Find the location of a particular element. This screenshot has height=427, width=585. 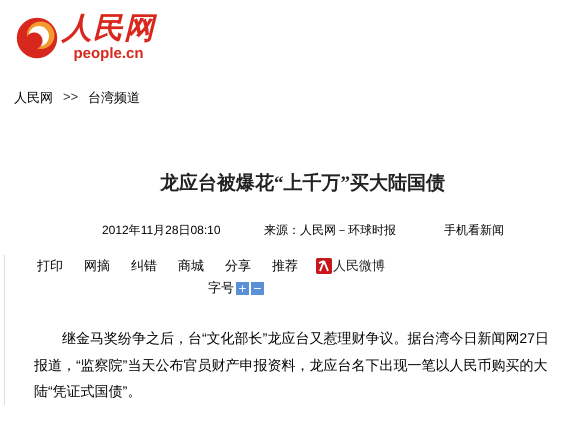

toolbar-link: 网摘 is located at coordinates (97, 266).